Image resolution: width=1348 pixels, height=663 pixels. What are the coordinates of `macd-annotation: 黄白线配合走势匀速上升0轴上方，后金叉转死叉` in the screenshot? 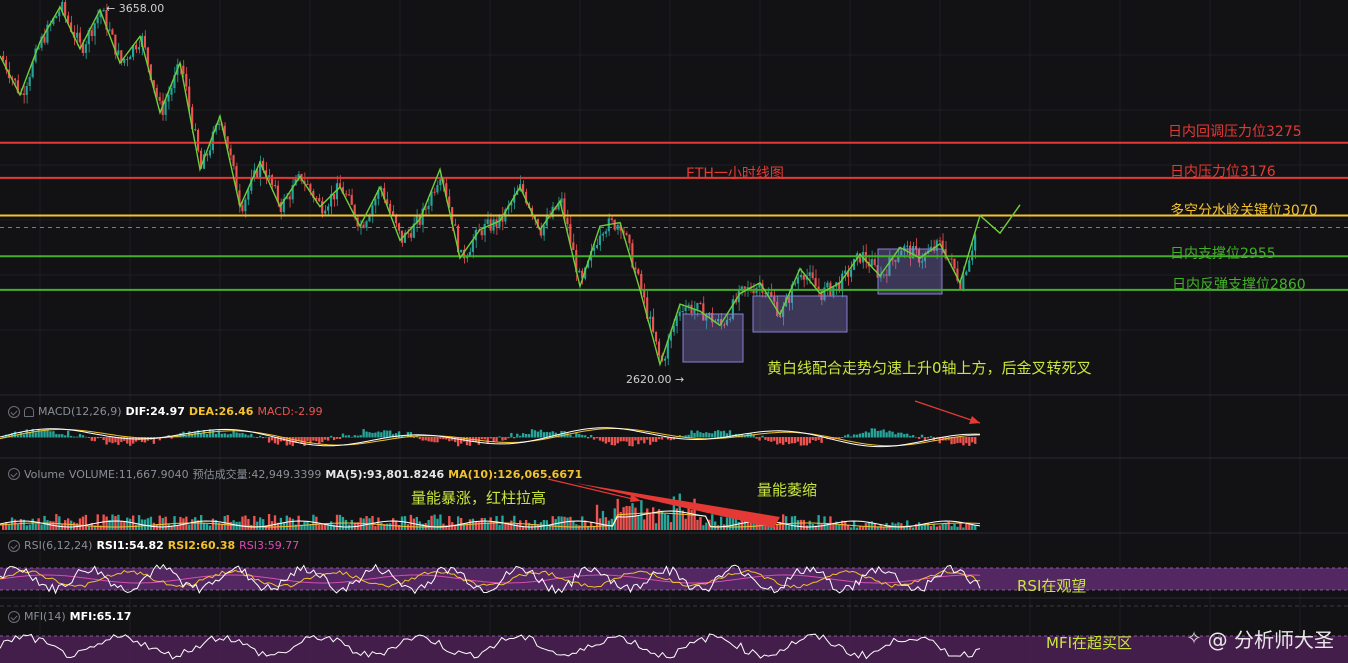 It's located at (929, 368).